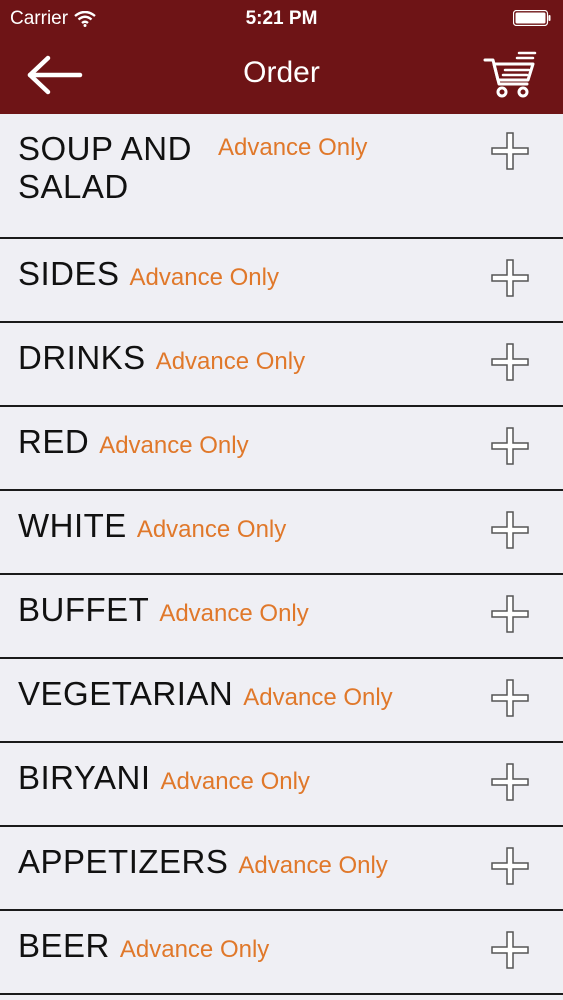 Image resolution: width=563 pixels, height=1000 pixels. I want to click on category-row-drinks: DRINKS Advance Only, so click(281, 365).